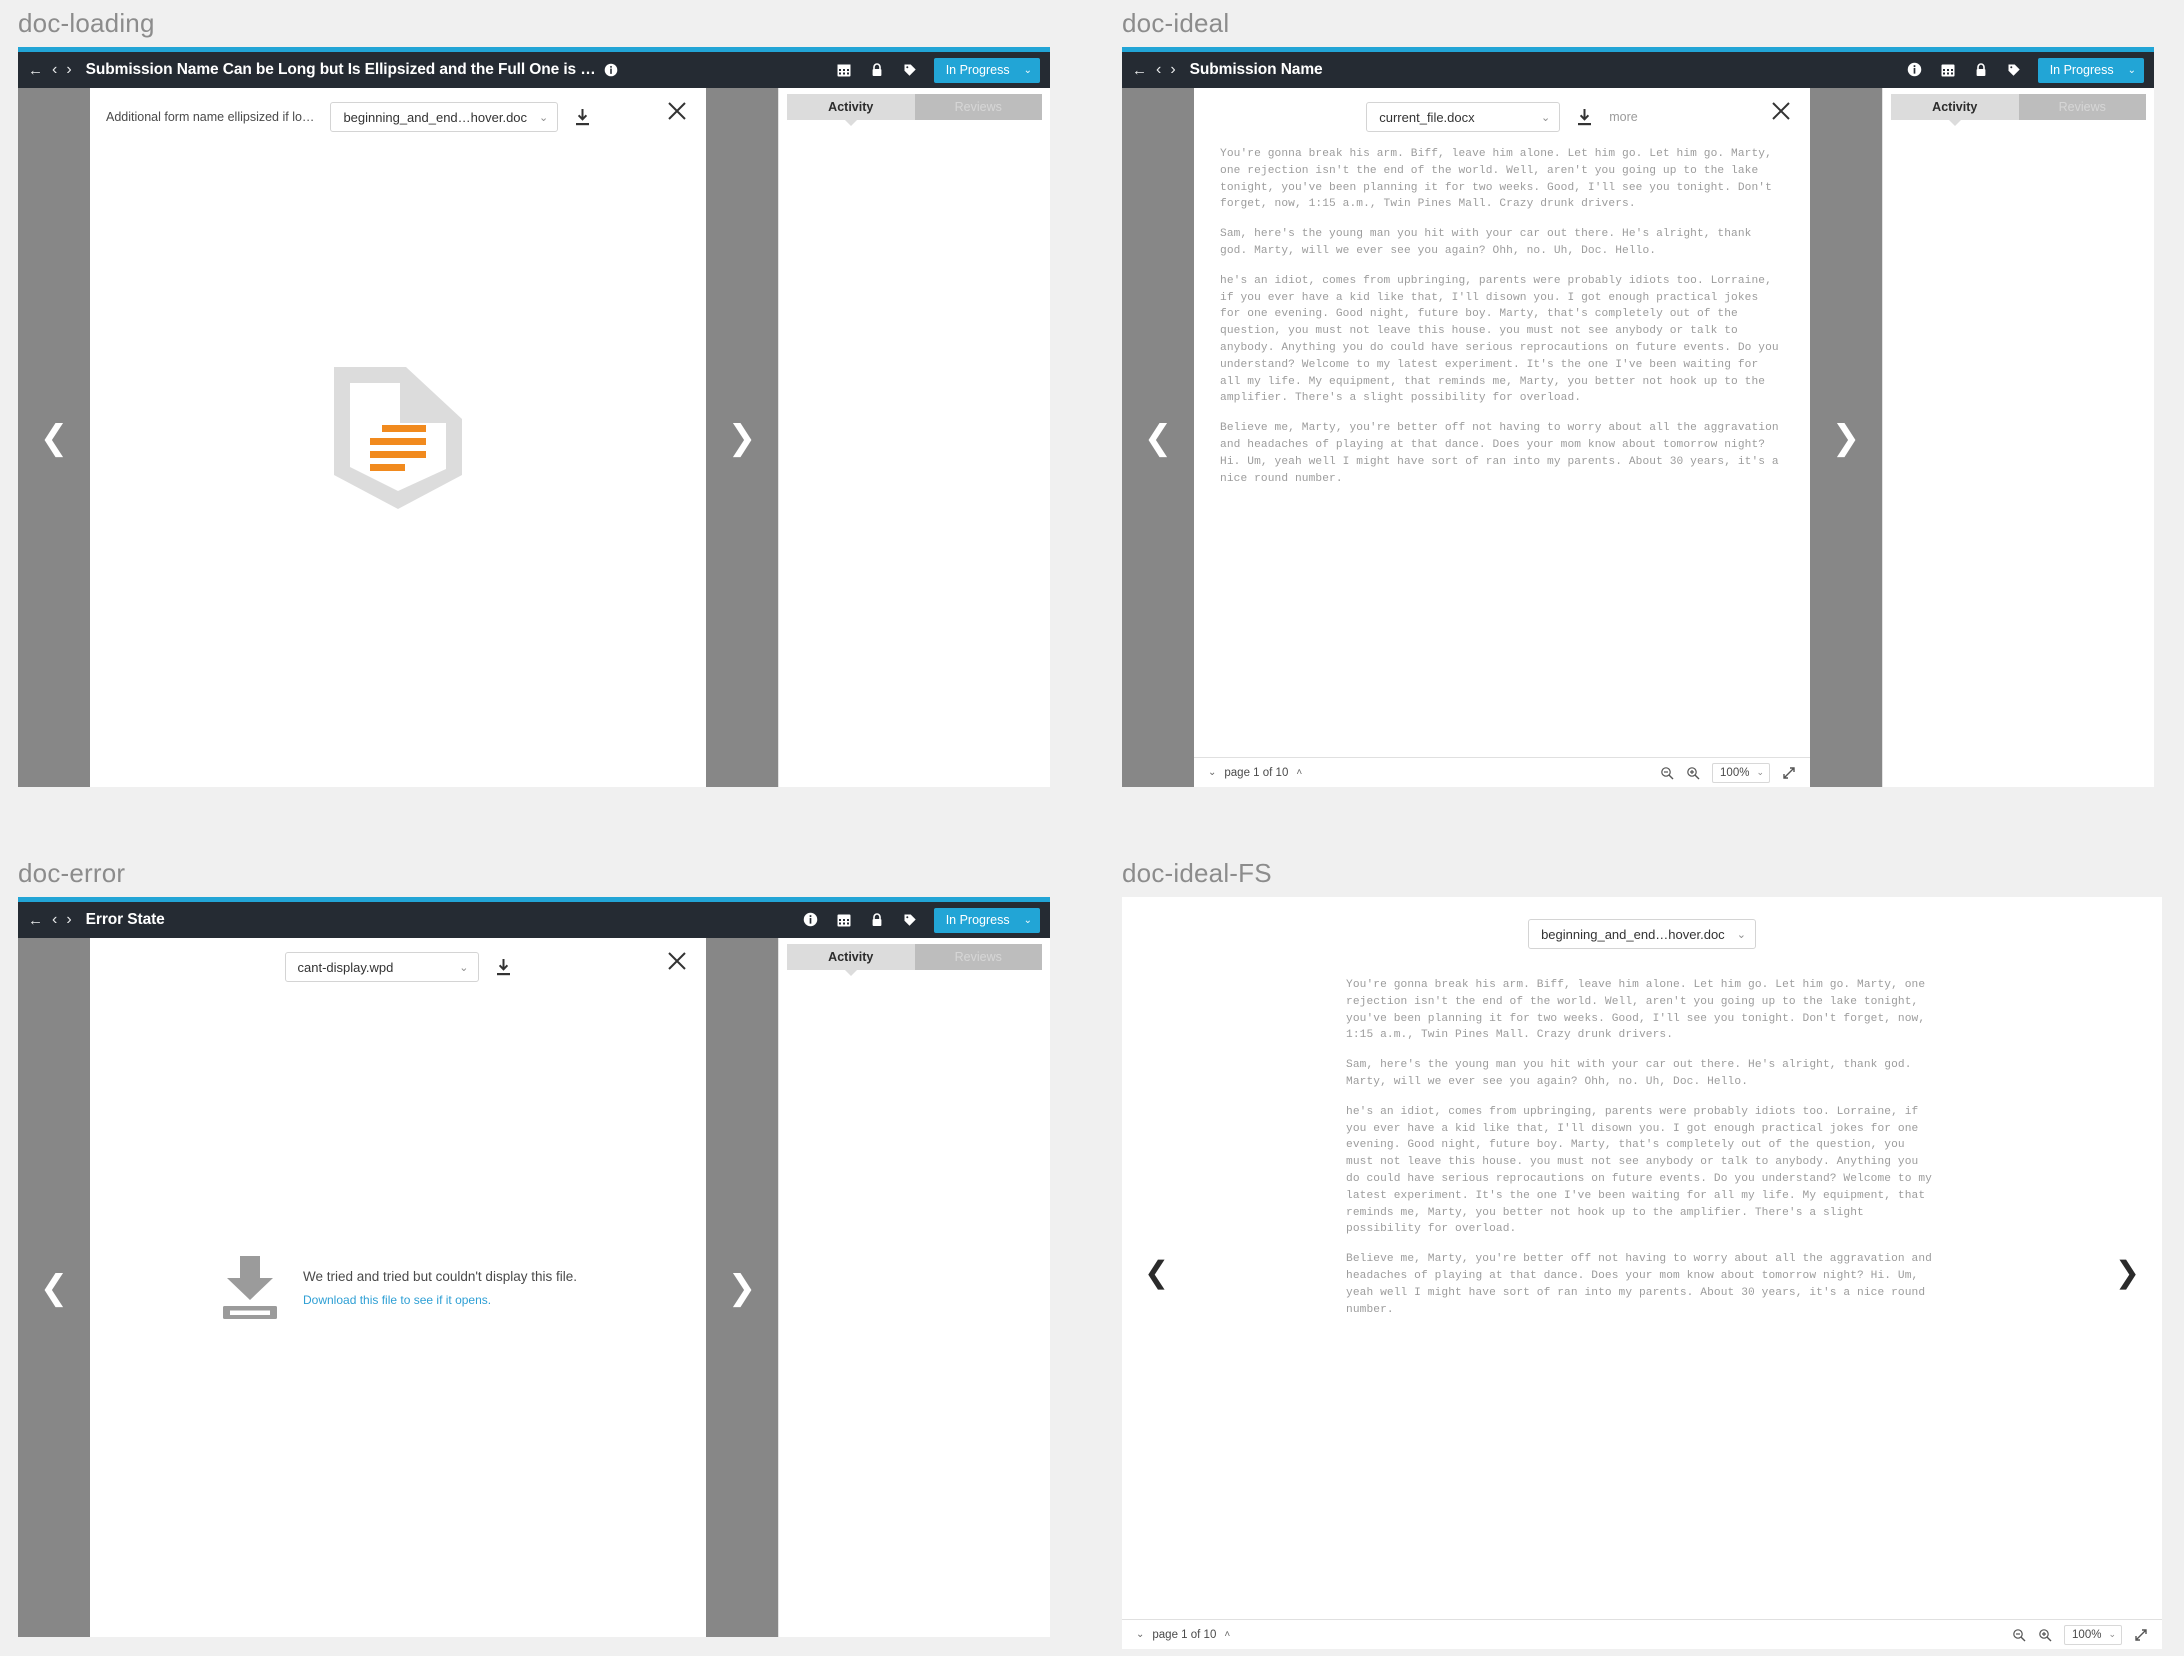 The height and width of the screenshot is (1656, 2184). Describe the element at coordinates (86, 23) in the screenshot. I see `panel-label-doc-loading: doc-loading` at that location.